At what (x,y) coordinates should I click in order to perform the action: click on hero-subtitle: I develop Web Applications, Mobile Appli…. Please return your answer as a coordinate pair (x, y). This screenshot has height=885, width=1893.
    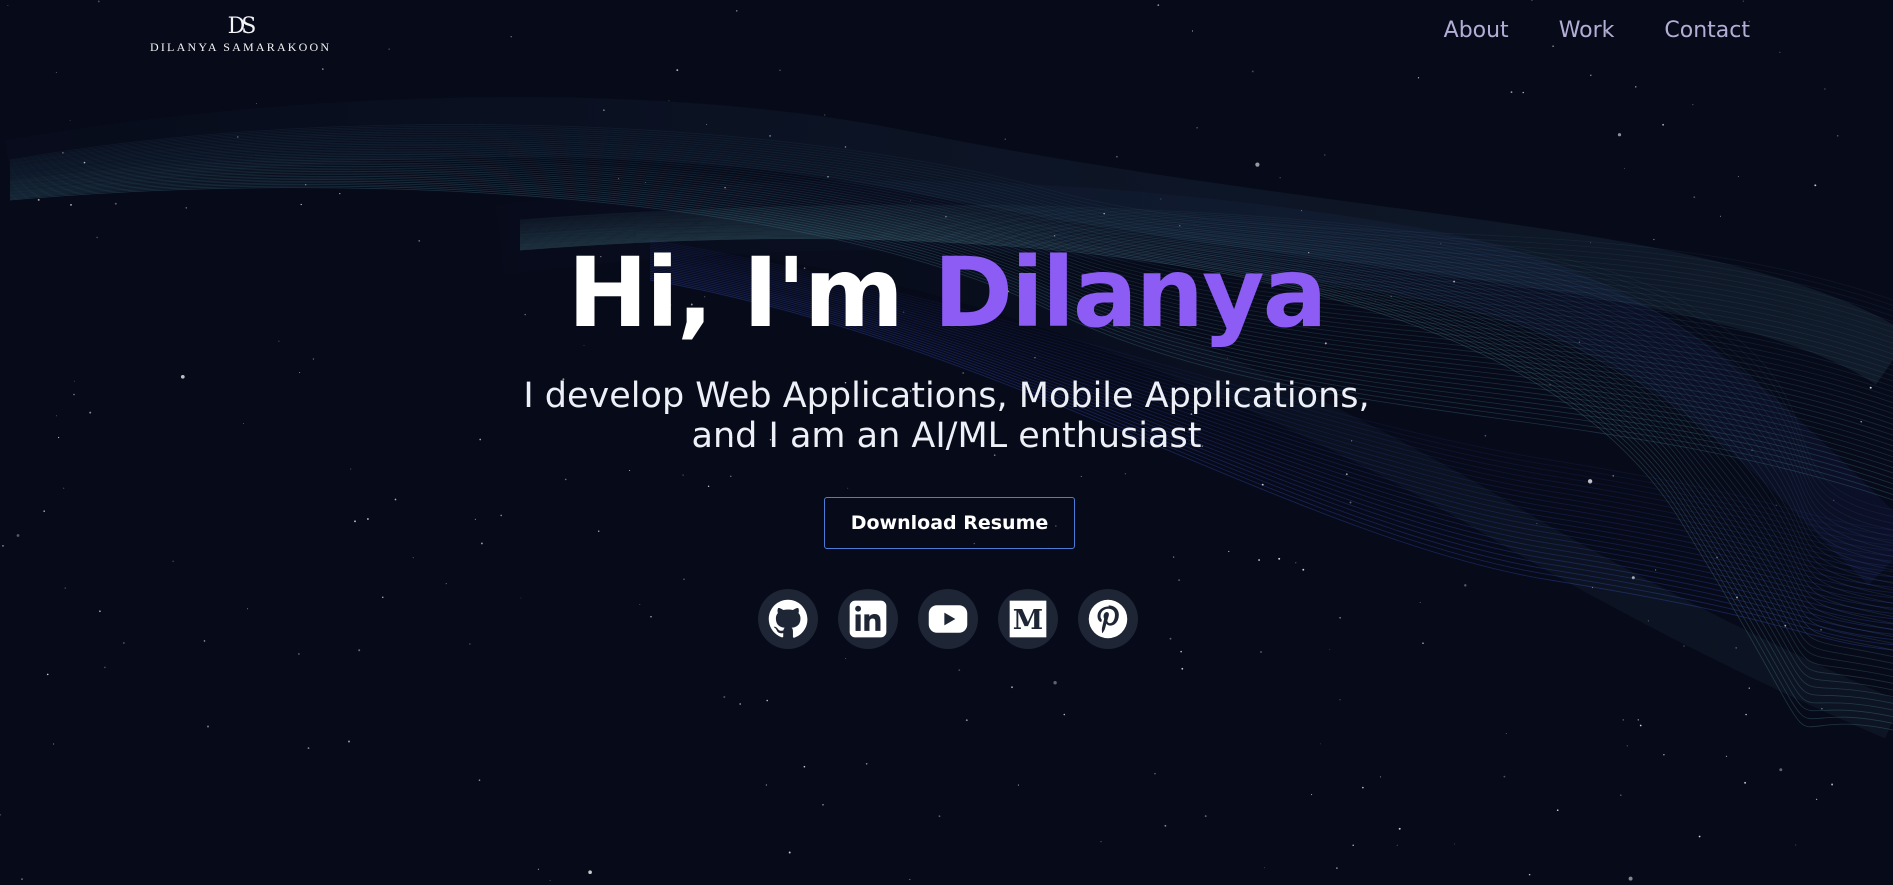
    Looking at the image, I should click on (946, 416).